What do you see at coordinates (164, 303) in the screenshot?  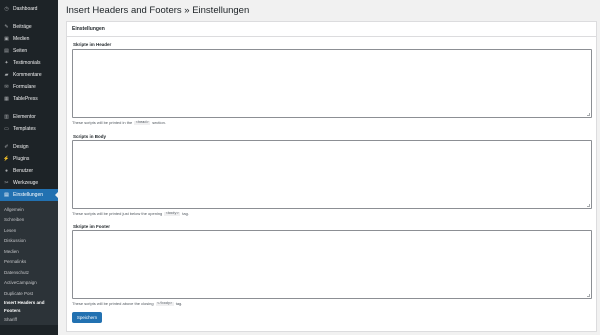 I see `code-tag: </body>` at bounding box center [164, 303].